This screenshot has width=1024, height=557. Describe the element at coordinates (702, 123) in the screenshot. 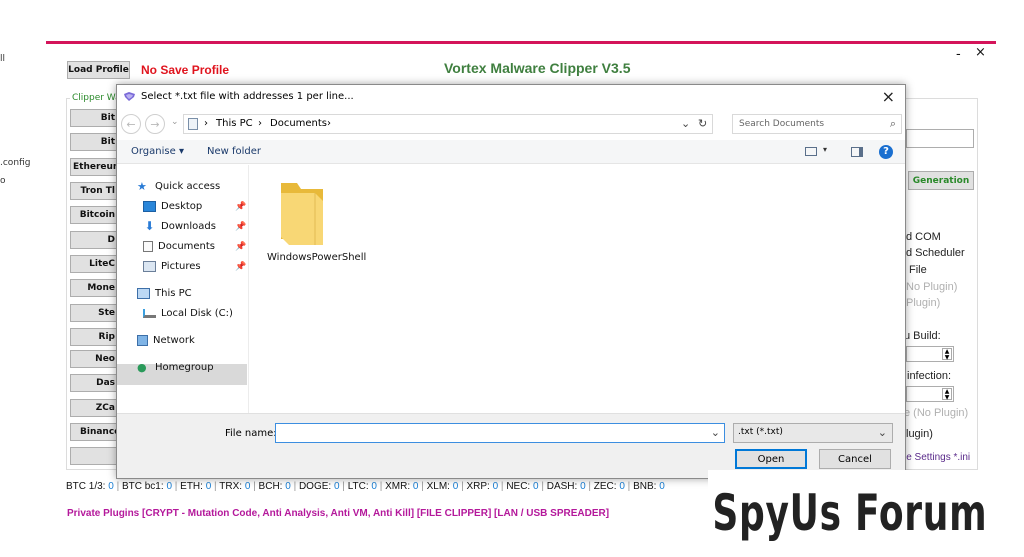

I see `refresh-icon: ↻` at that location.